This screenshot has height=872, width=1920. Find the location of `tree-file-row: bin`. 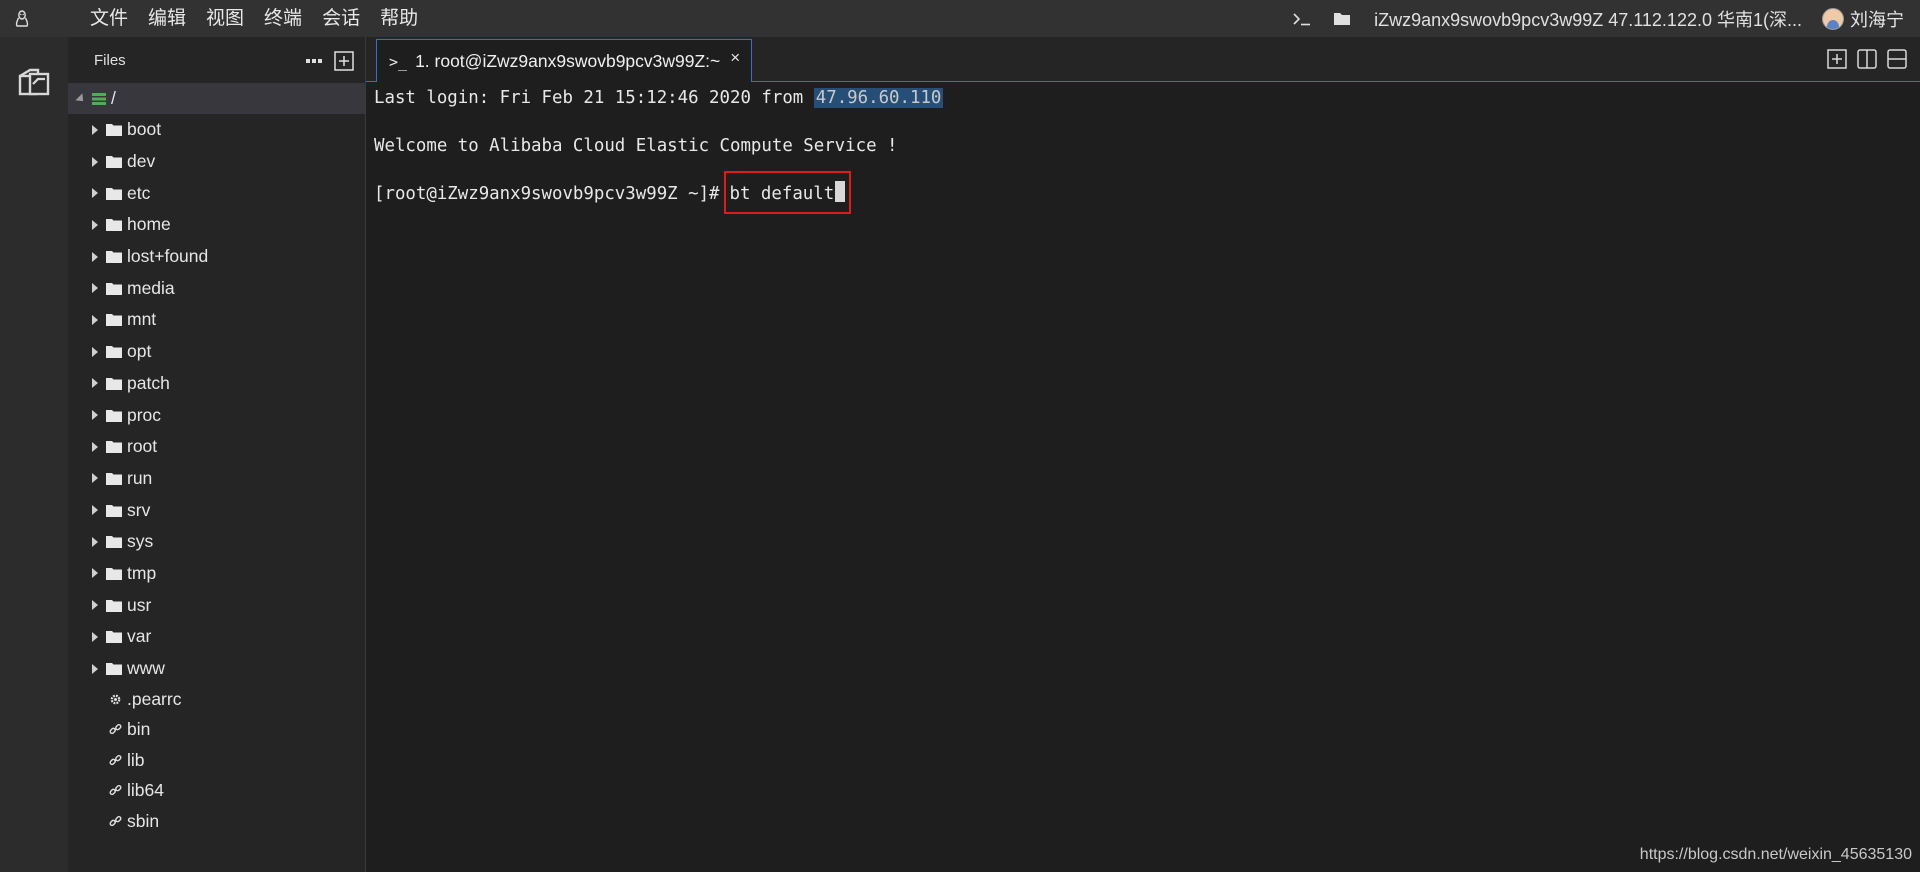

tree-file-row: bin is located at coordinates (216, 730).